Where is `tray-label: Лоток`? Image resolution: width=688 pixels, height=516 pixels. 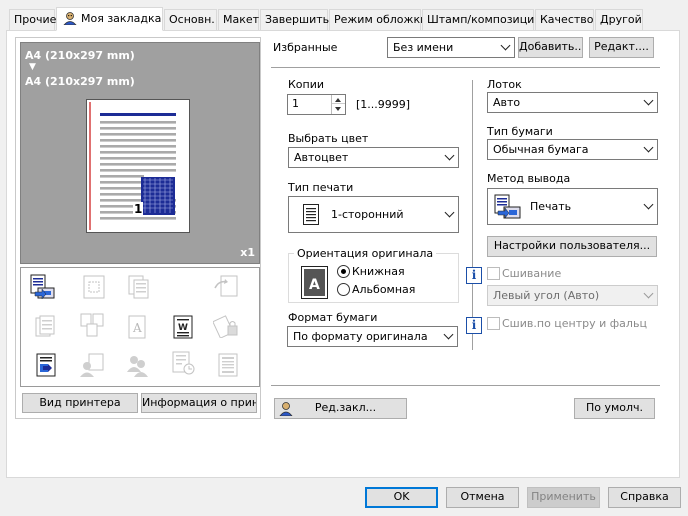 tray-label: Лоток is located at coordinates (504, 84).